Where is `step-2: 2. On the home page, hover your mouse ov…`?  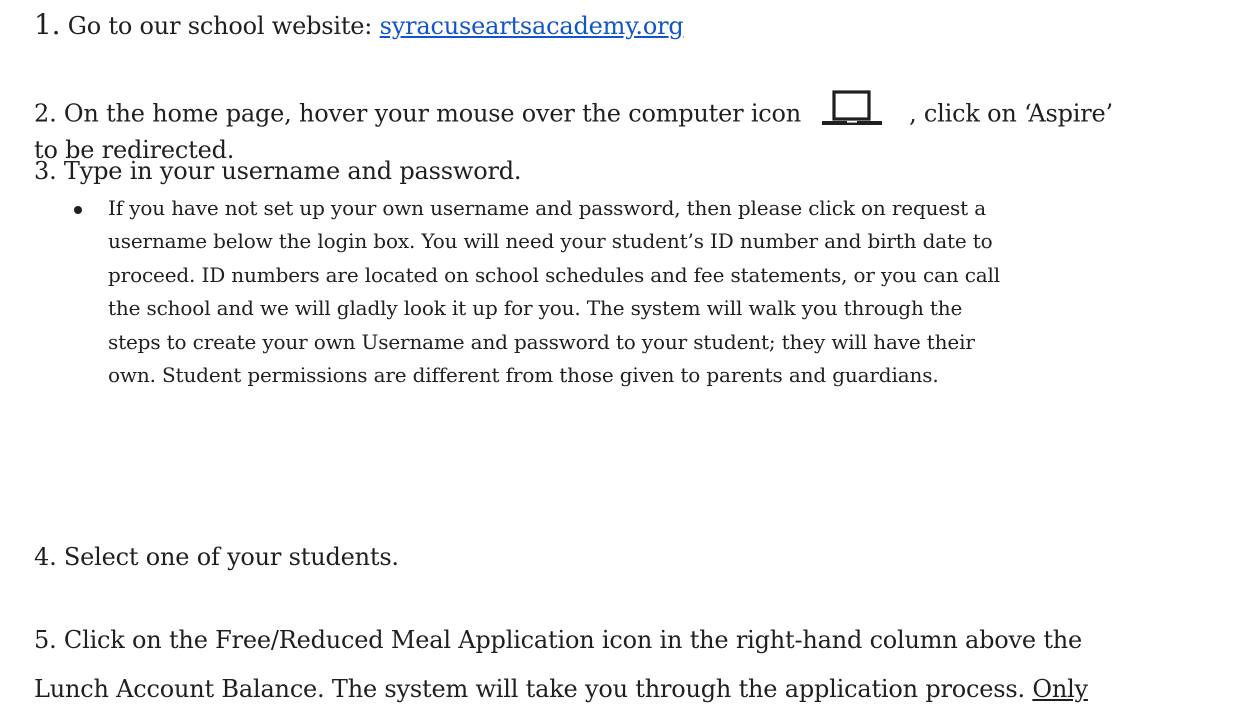
step-2: 2. On the home page, hover your mouse ov… is located at coordinates (573, 112).